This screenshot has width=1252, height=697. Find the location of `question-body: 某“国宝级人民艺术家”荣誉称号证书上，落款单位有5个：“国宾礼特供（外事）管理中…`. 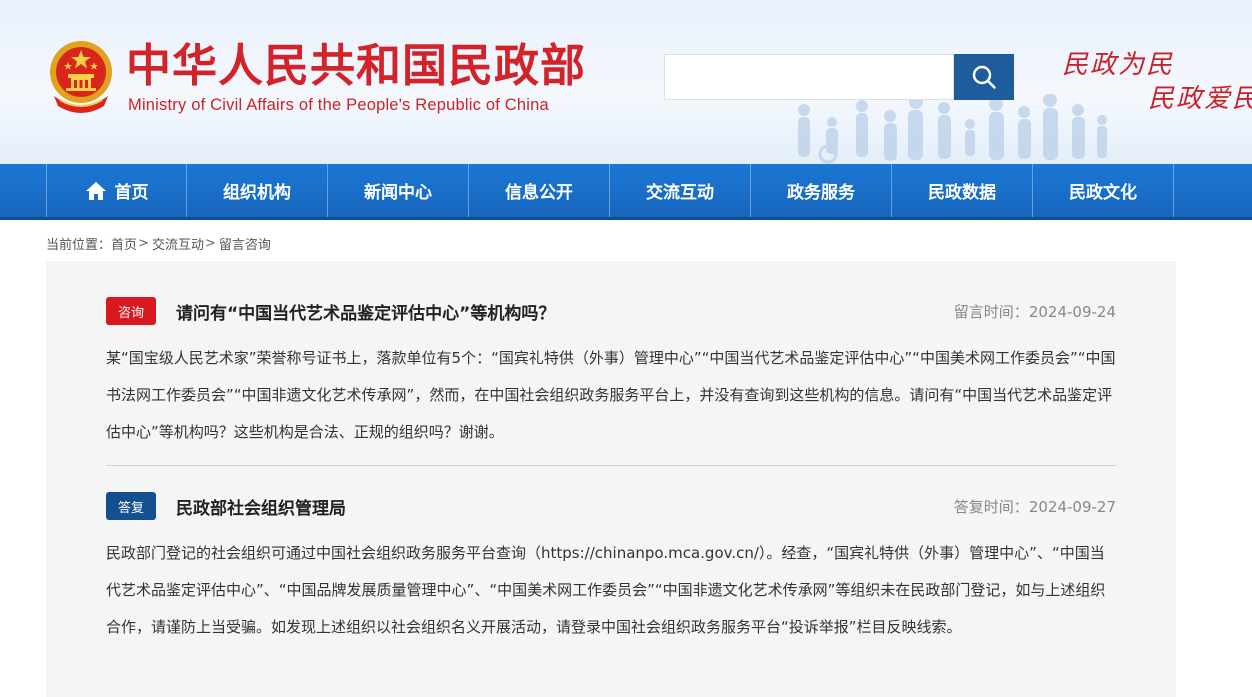

question-body: 某“国宝级人民艺术家”荣誉称号证书上，落款单位有5个：“国宾礼特供（外事）管理中… is located at coordinates (611, 395).